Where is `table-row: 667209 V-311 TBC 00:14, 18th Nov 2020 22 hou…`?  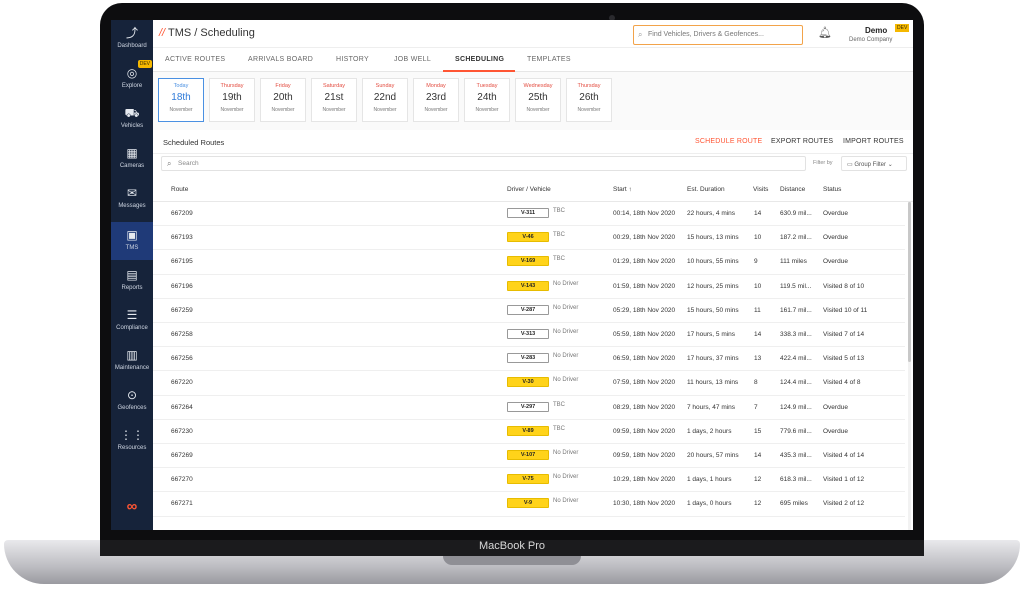 table-row: 667209 V-311 TBC 00:14, 18th Nov 2020 22 hou… is located at coordinates (529, 214).